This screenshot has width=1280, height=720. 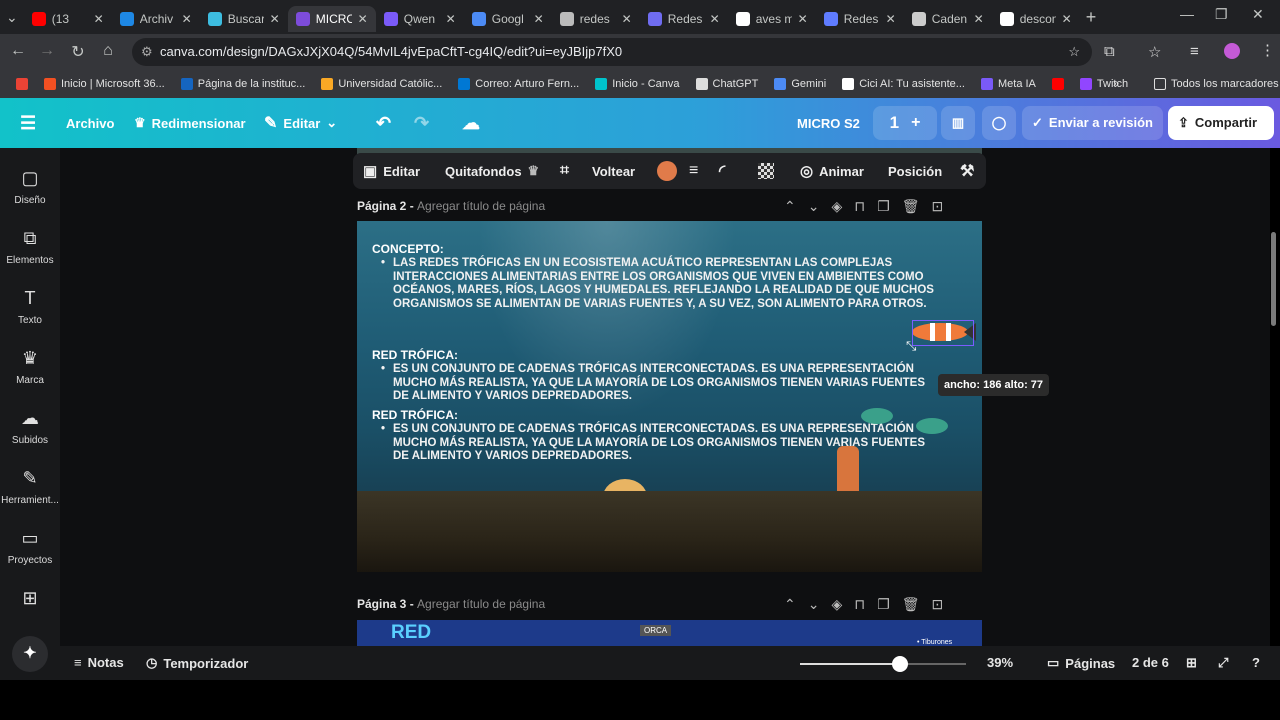 What do you see at coordinates (421, 123) in the screenshot?
I see `redo-icon: ↷` at bounding box center [421, 123].